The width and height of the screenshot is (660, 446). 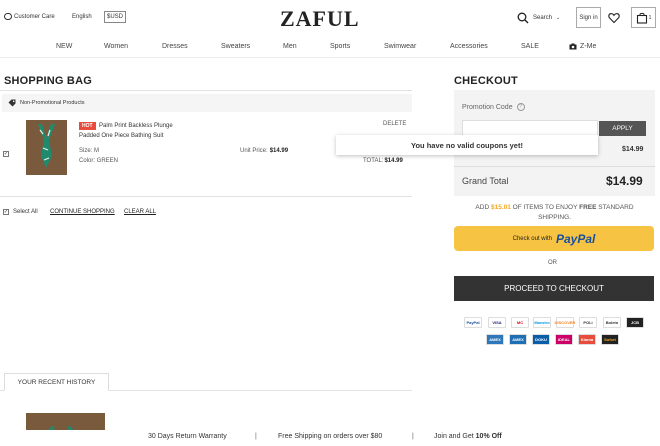 What do you see at coordinates (400, 46) in the screenshot?
I see `nav-item-swimwear: Swimwear` at bounding box center [400, 46].